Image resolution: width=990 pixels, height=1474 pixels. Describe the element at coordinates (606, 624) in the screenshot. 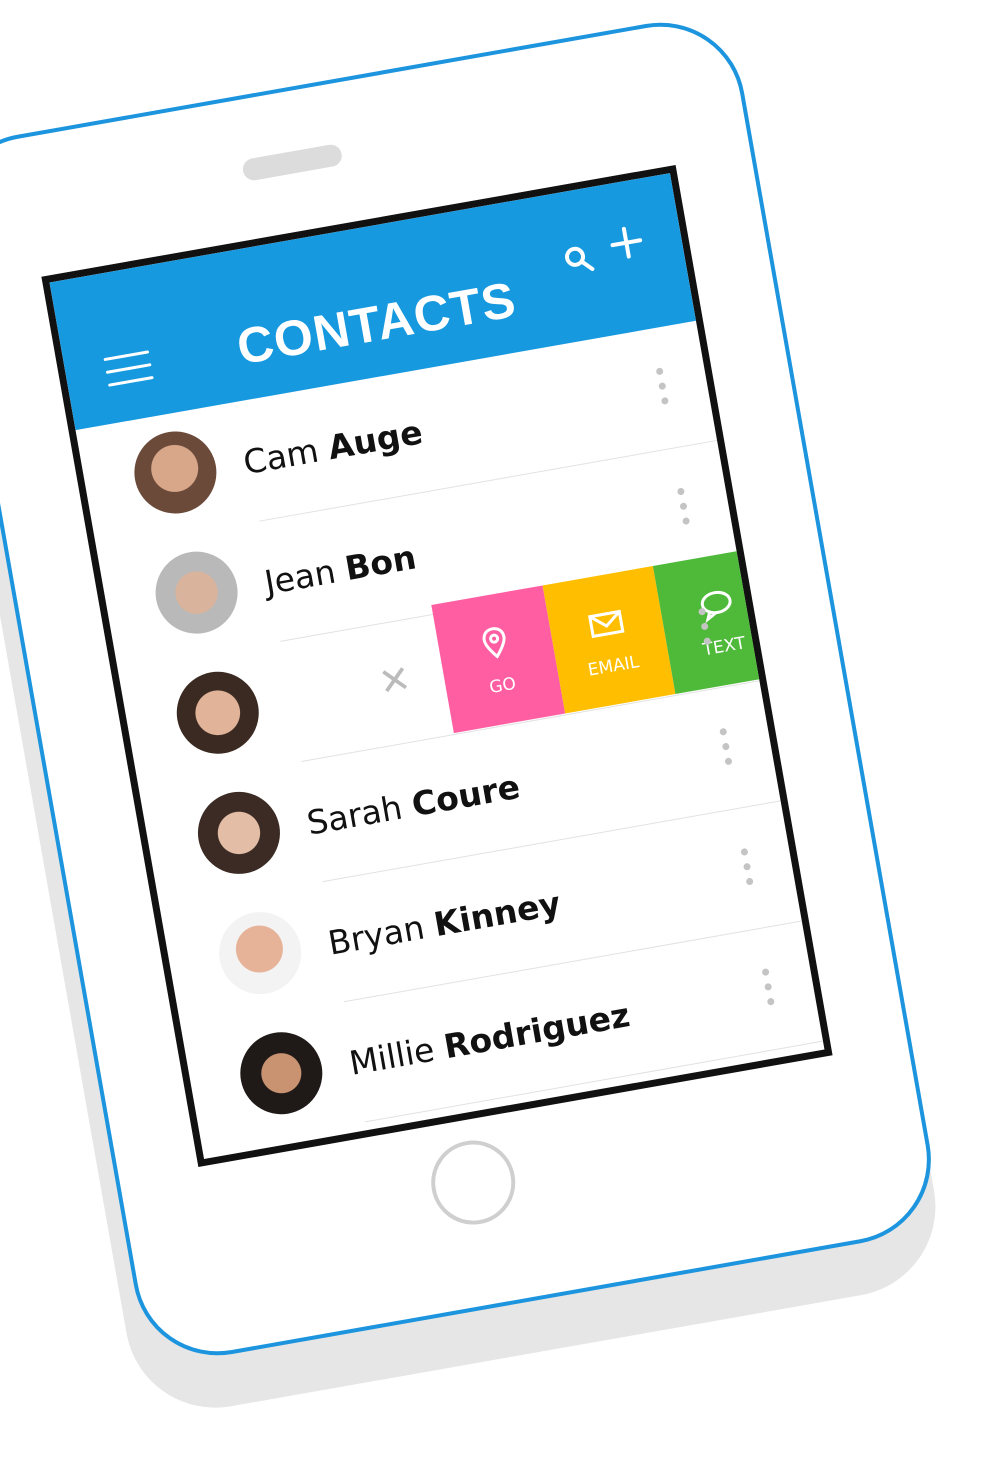

I see `envelope-icon` at that location.